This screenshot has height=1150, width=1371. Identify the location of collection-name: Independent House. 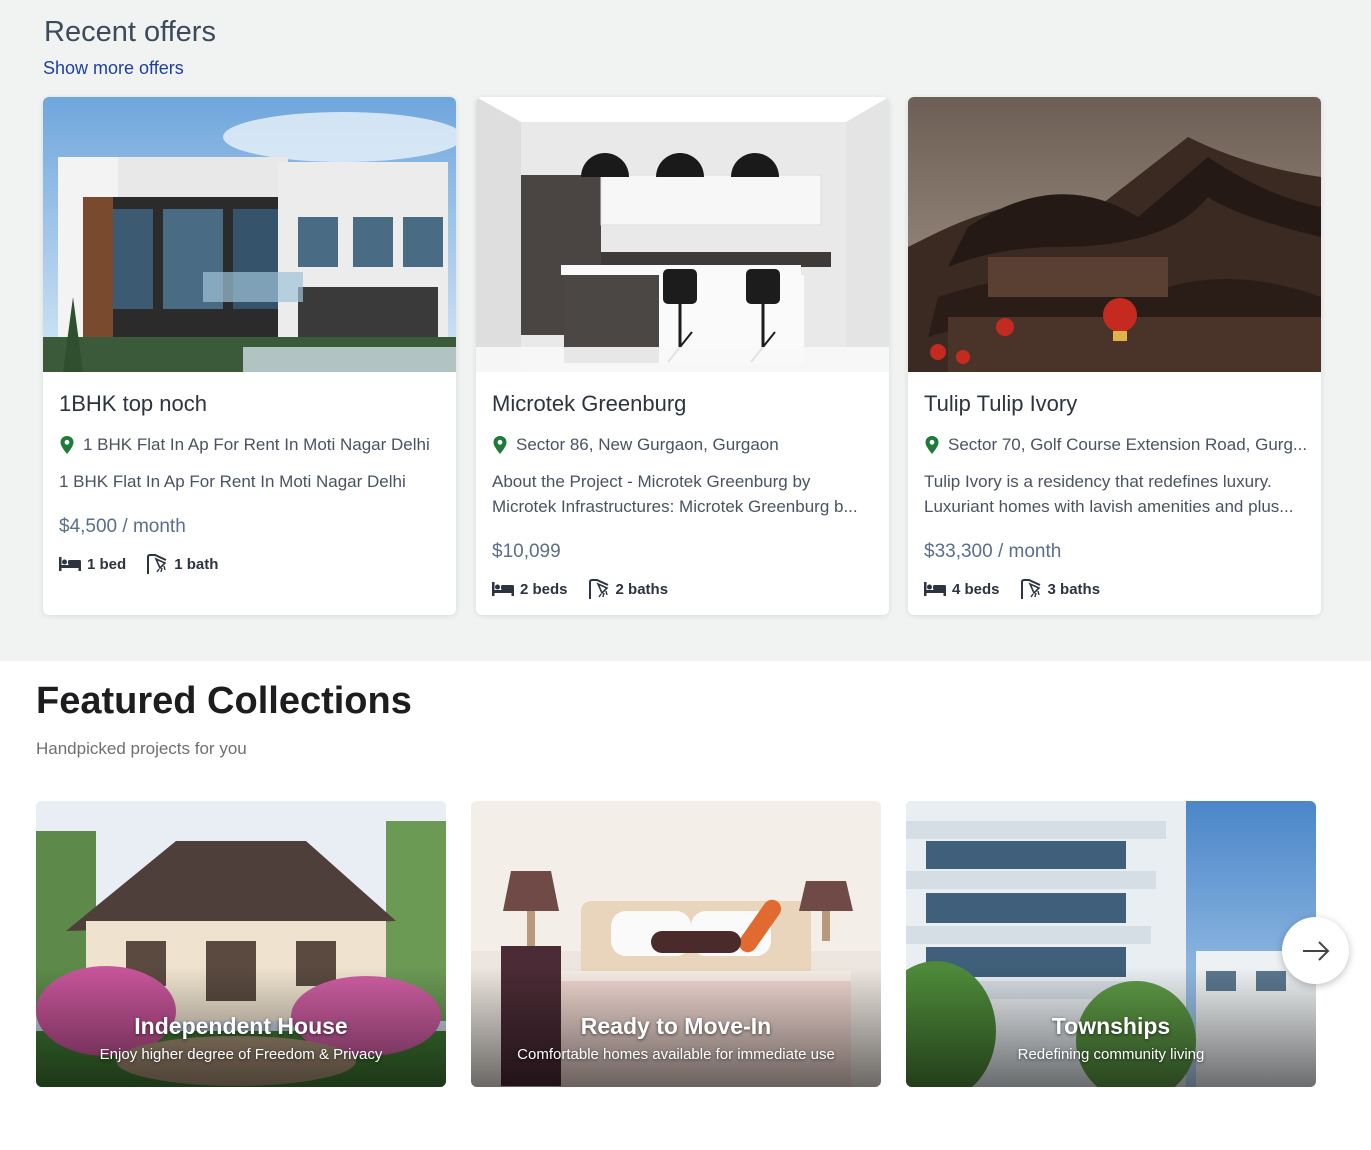
(241, 1026).